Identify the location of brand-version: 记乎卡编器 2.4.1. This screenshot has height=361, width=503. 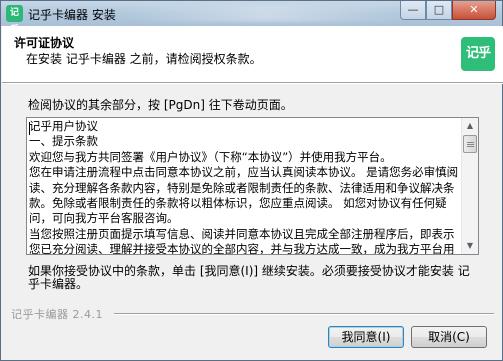
(57, 314).